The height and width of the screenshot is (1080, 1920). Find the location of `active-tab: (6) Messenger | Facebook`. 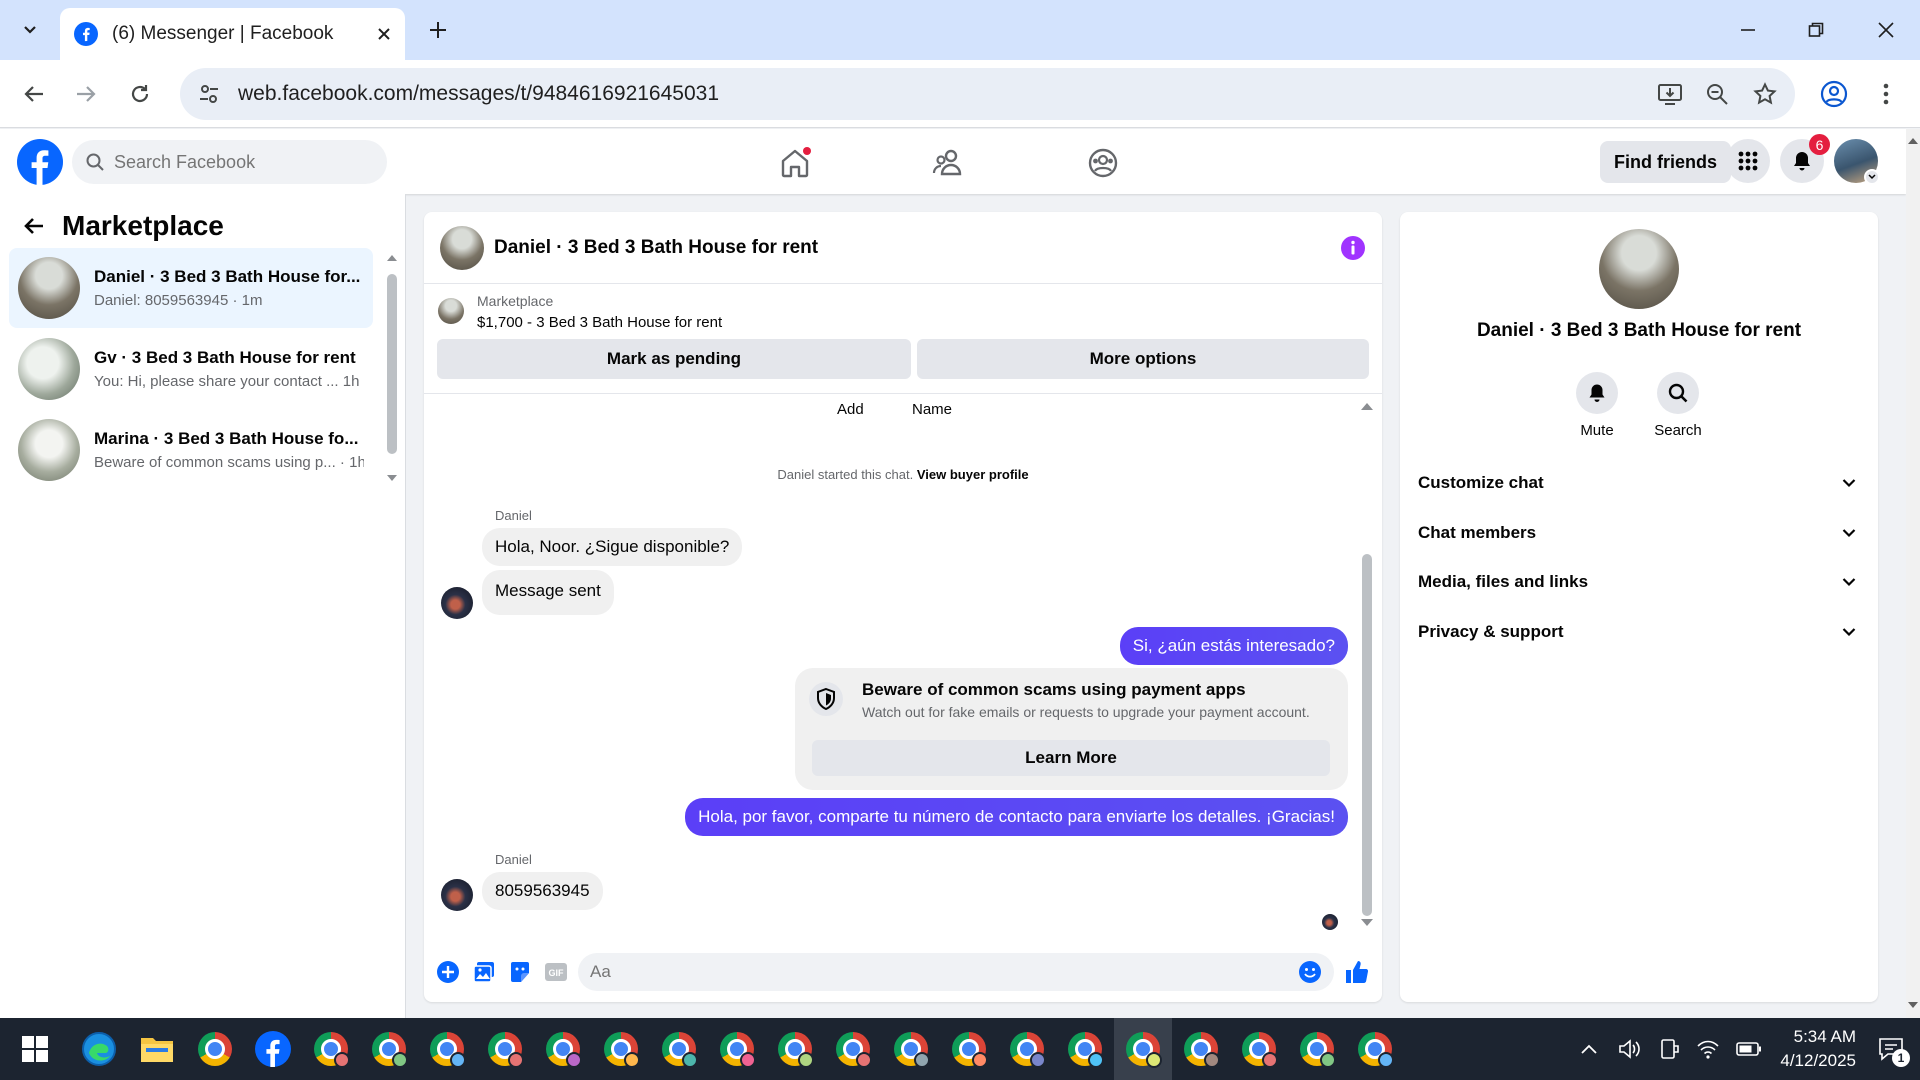

active-tab: (6) Messenger | Facebook is located at coordinates (232, 34).